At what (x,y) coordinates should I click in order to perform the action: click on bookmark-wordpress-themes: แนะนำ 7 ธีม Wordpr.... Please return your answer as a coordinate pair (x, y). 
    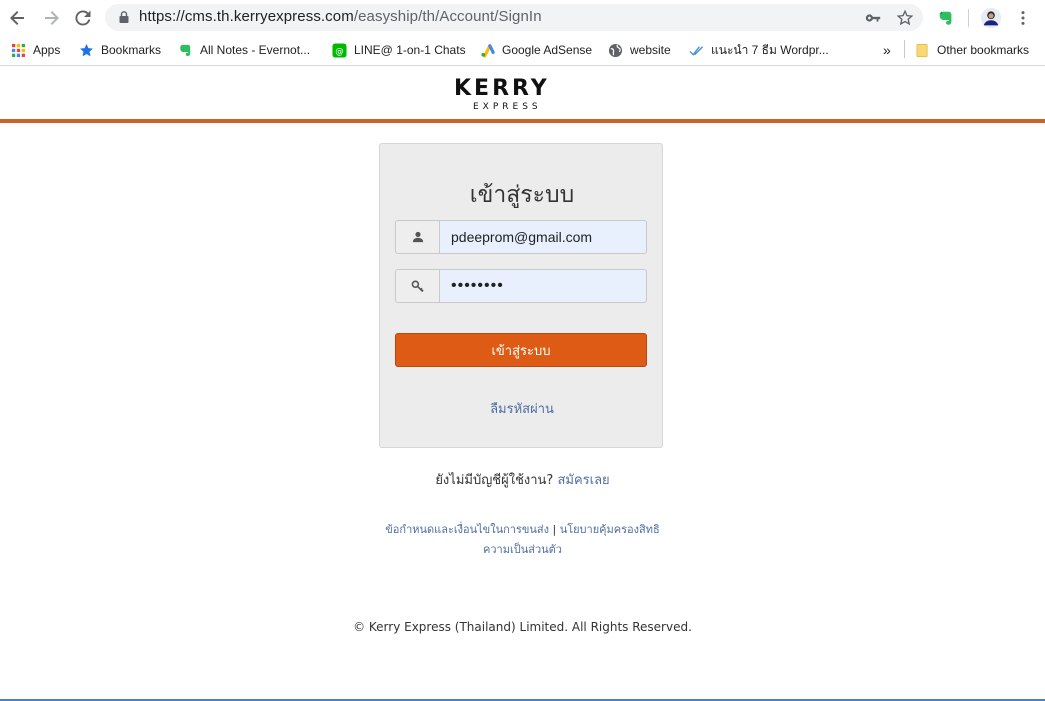
    Looking at the image, I should click on (758, 50).